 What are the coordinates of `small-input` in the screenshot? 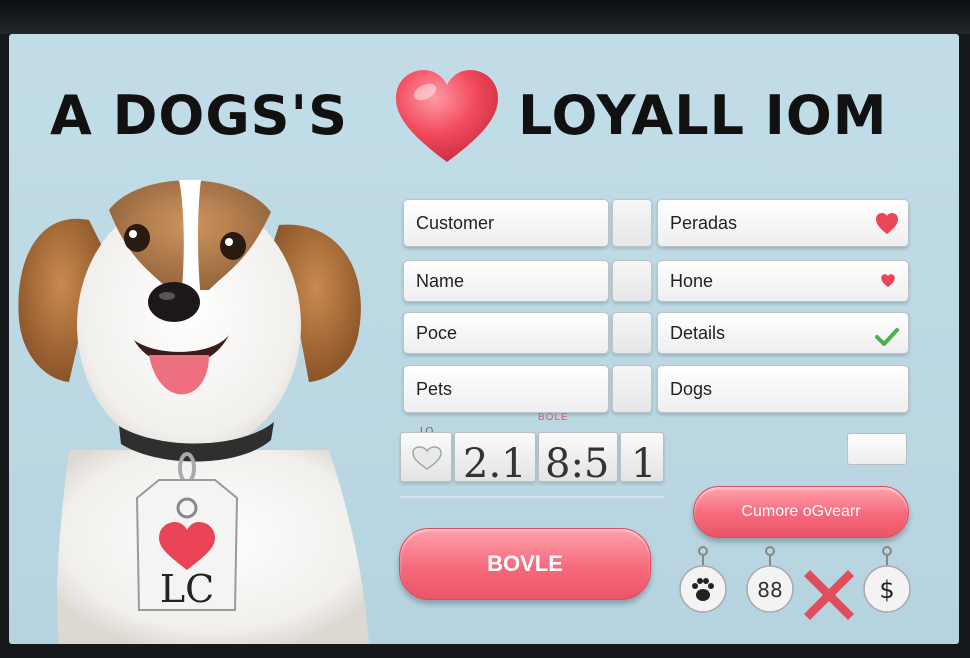 It's located at (877, 449).